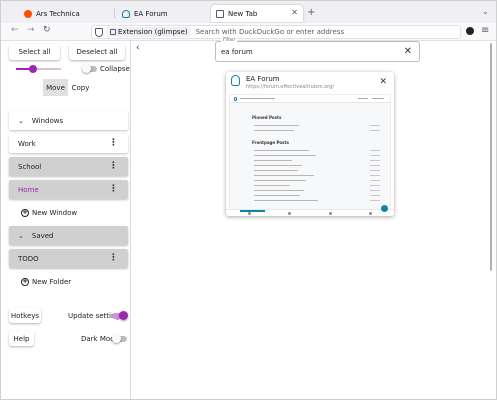 This screenshot has width=497, height=400. Describe the element at coordinates (55, 87) in the screenshot. I see `move-mode-button: Move` at that location.